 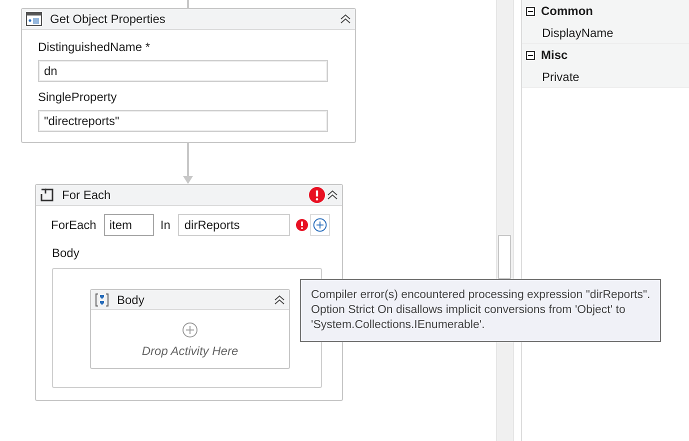 What do you see at coordinates (65, 252) in the screenshot?
I see `body-label: Body` at bounding box center [65, 252].